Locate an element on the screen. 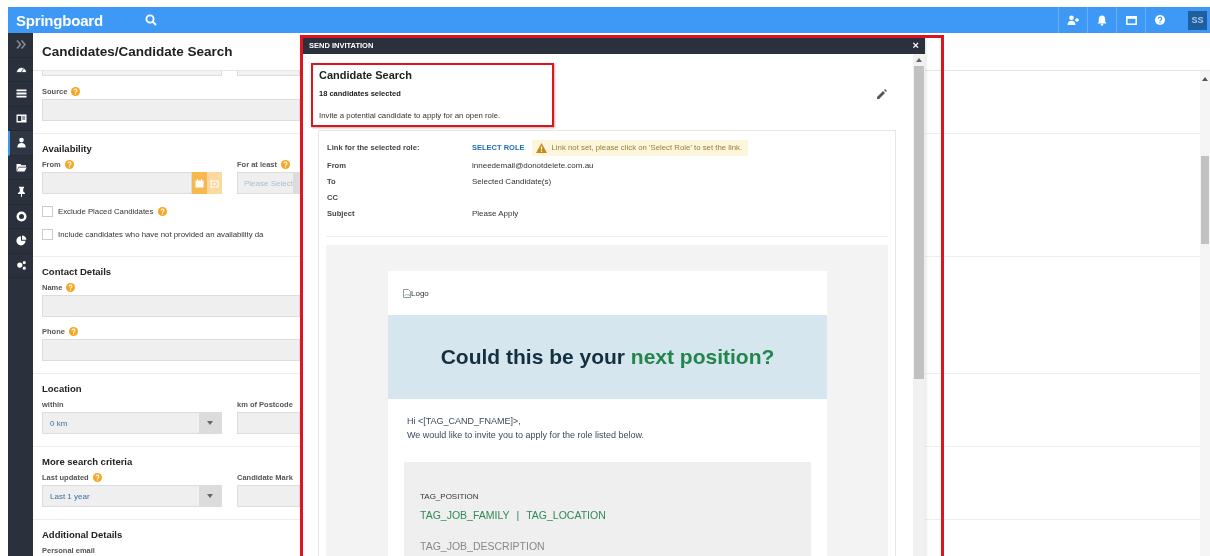 Image resolution: width=1210 pixels, height=556 pixels. section-title: Contact Details is located at coordinates (77, 271).